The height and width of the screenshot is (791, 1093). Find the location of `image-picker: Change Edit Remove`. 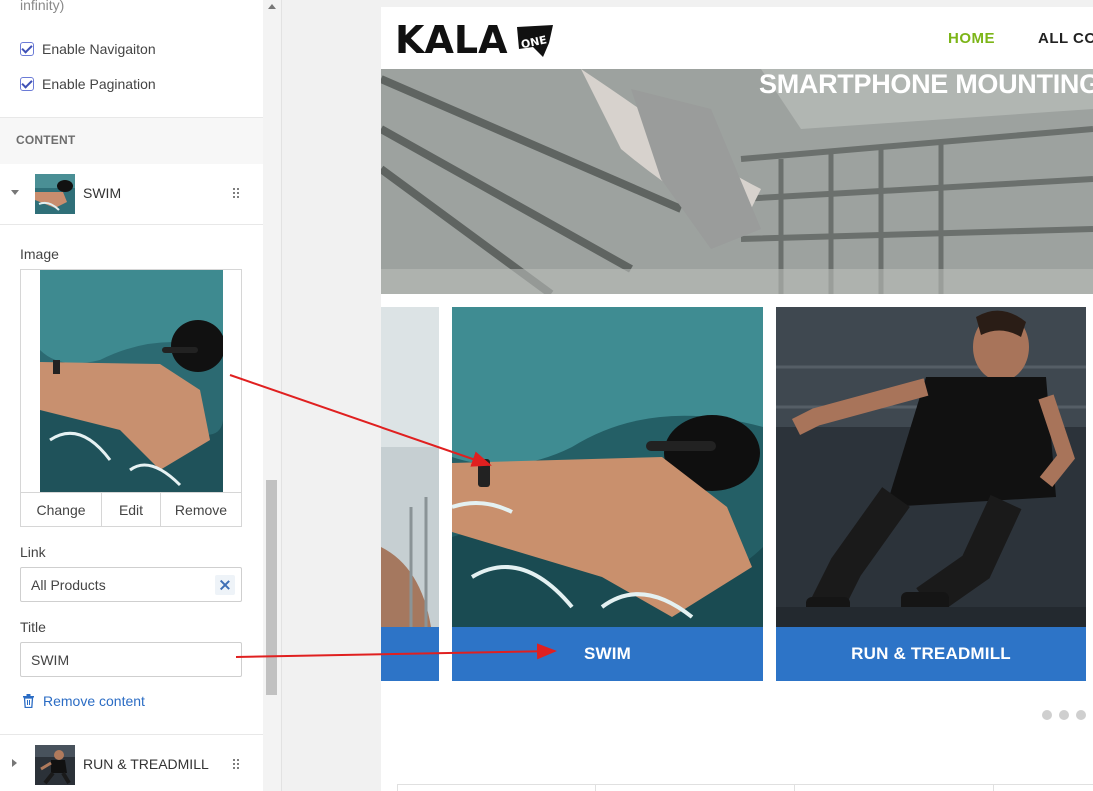

image-picker: Change Edit Remove is located at coordinates (131, 398).